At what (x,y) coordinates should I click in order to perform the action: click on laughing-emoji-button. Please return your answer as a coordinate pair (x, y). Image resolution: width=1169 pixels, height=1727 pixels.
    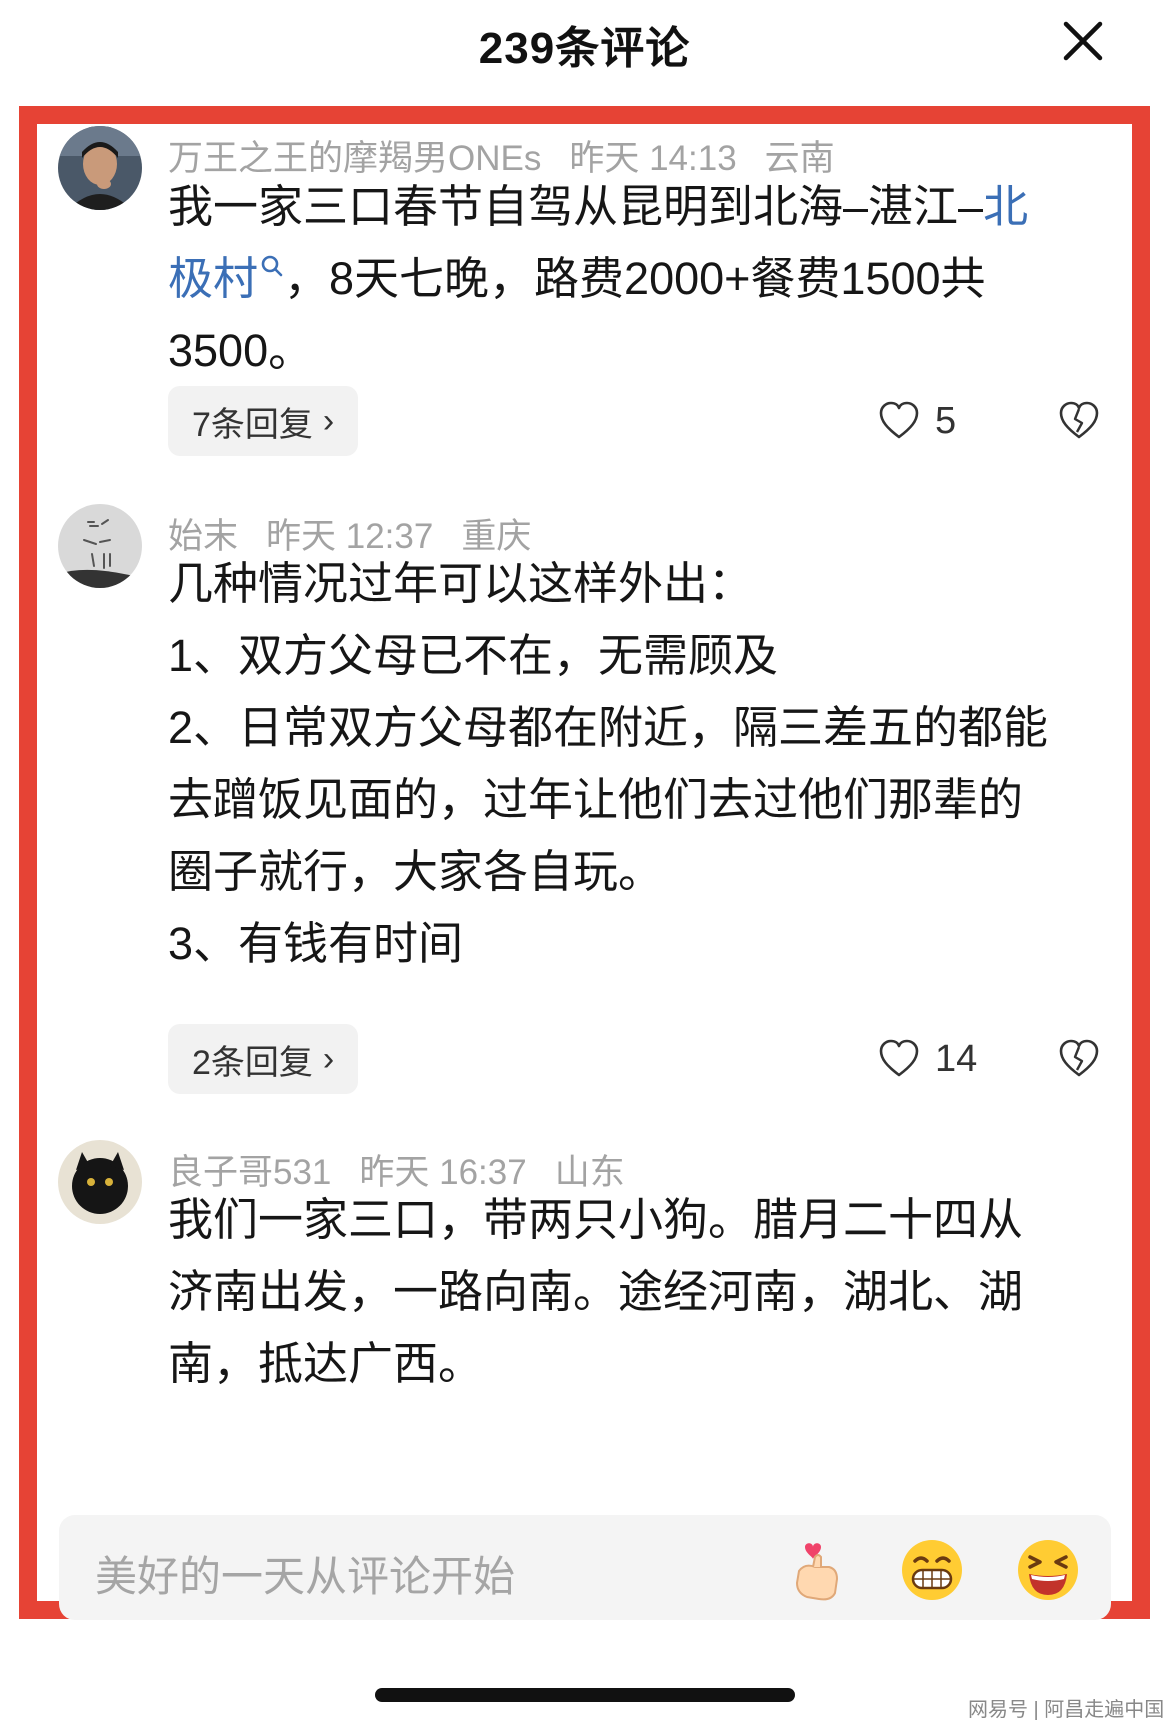
    Looking at the image, I should click on (1048, 1570).